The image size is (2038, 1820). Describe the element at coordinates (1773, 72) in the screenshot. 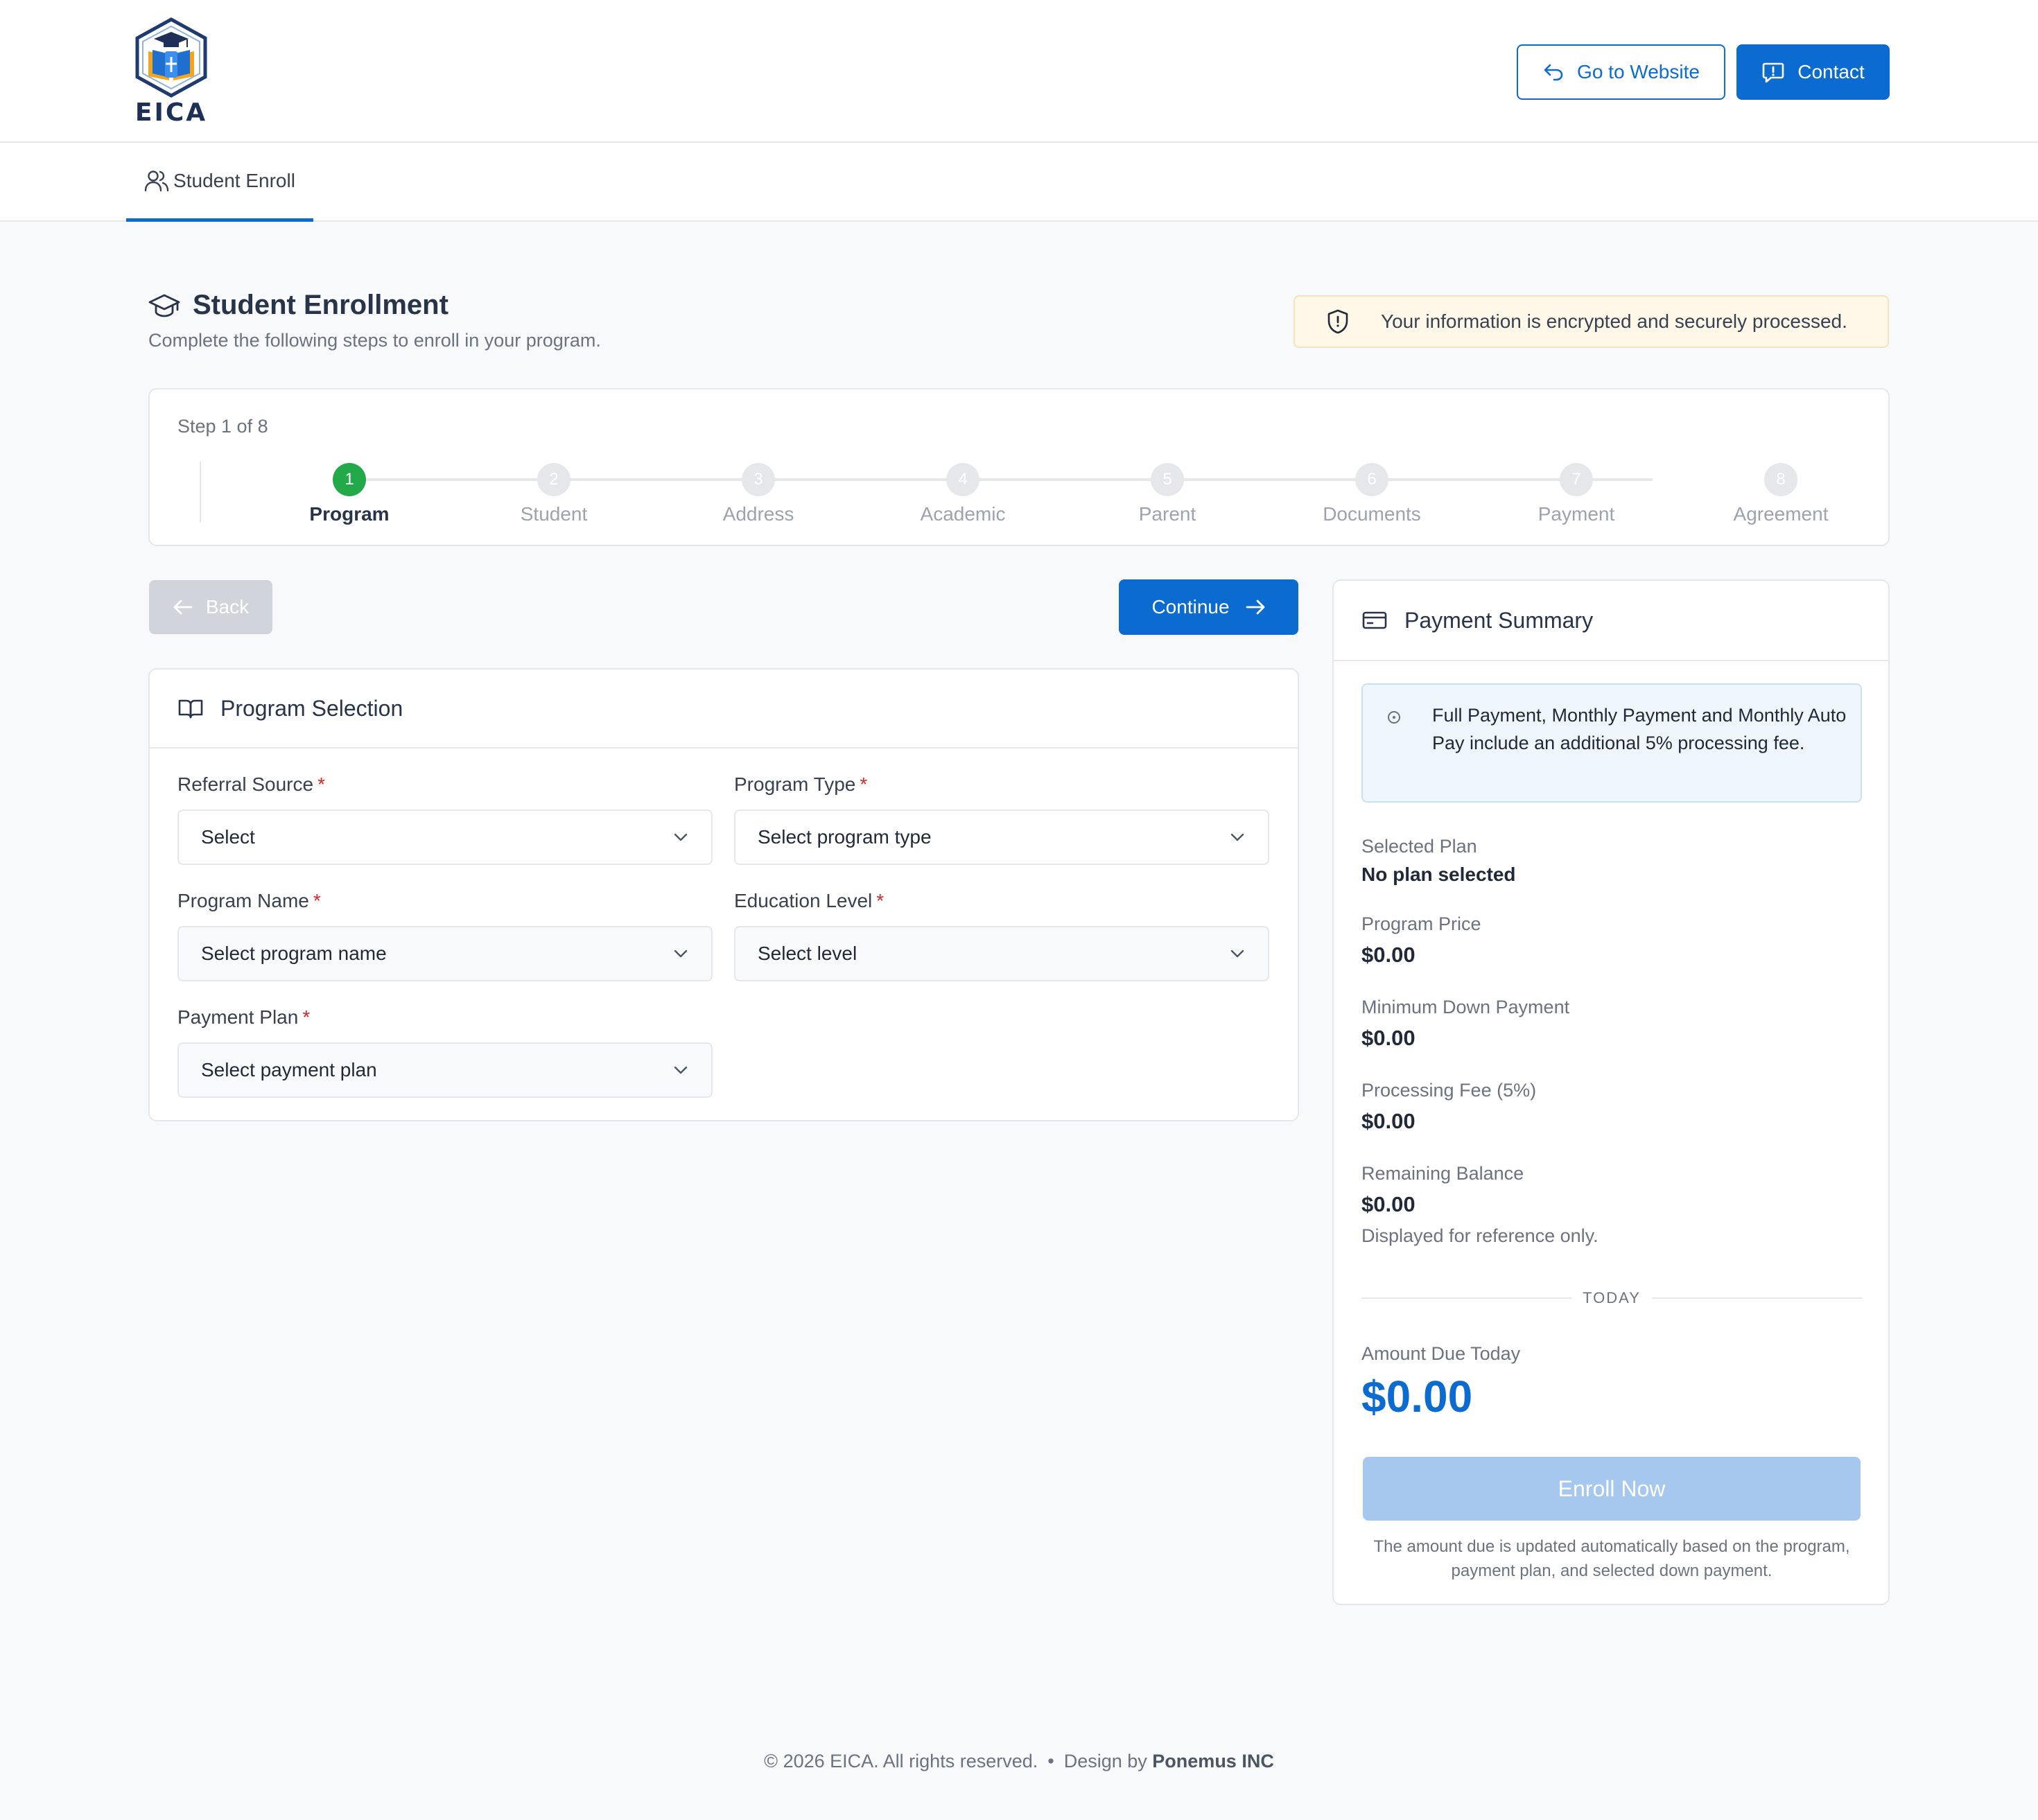

I see `message-alert-icon` at that location.